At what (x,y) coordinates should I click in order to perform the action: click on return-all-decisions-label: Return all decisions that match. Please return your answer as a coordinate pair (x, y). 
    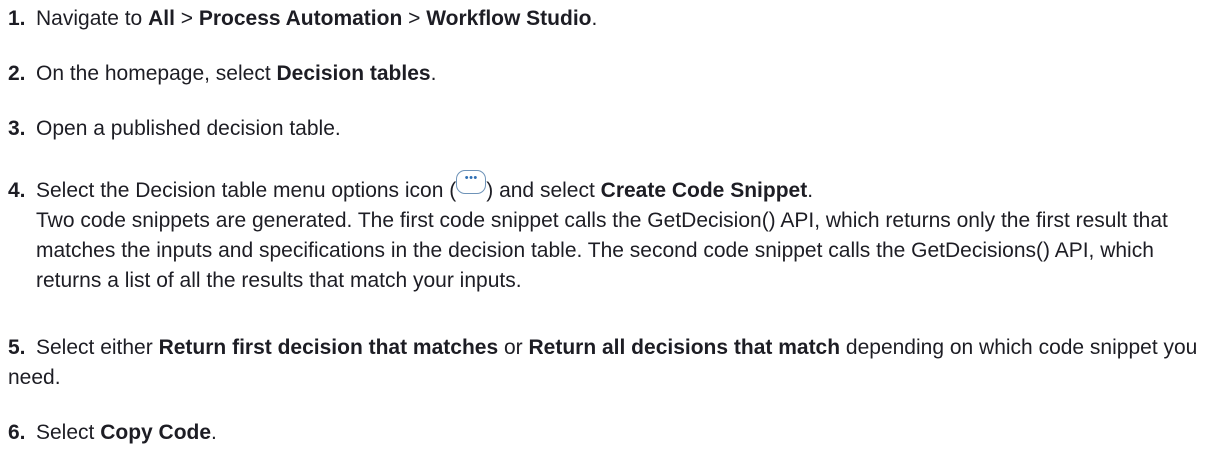
    Looking at the image, I should click on (684, 347).